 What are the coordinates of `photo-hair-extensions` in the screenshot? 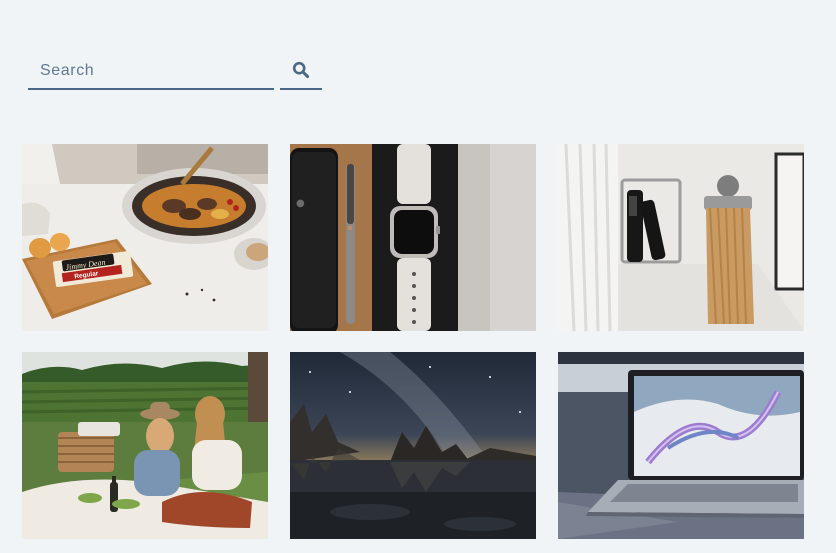 It's located at (681, 237).